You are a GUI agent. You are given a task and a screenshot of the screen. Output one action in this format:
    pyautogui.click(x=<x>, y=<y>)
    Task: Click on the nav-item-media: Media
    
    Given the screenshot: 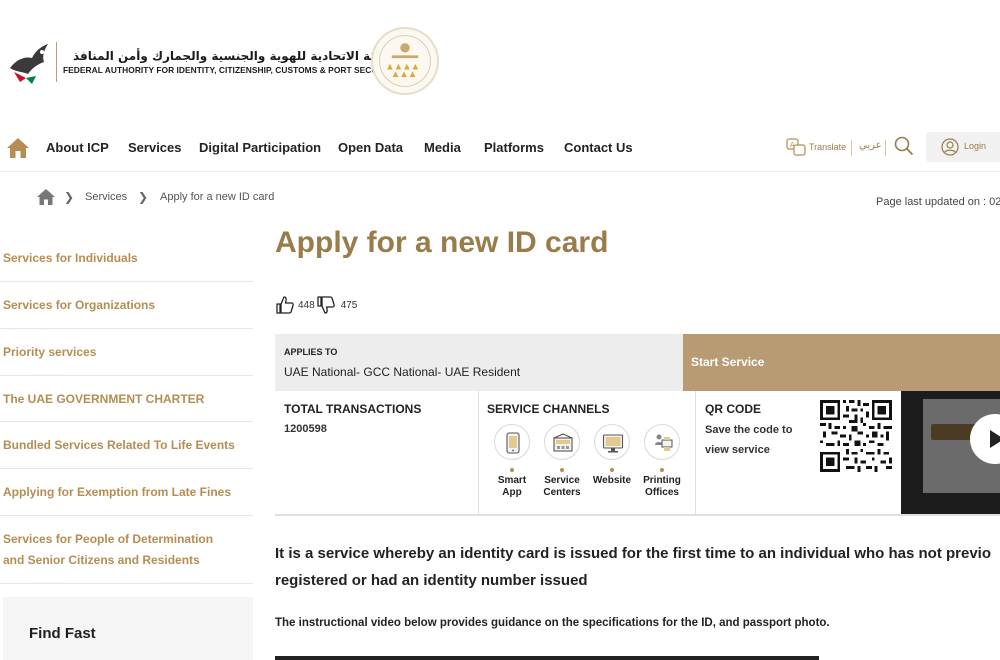 What is the action you would take?
    pyautogui.click(x=442, y=147)
    